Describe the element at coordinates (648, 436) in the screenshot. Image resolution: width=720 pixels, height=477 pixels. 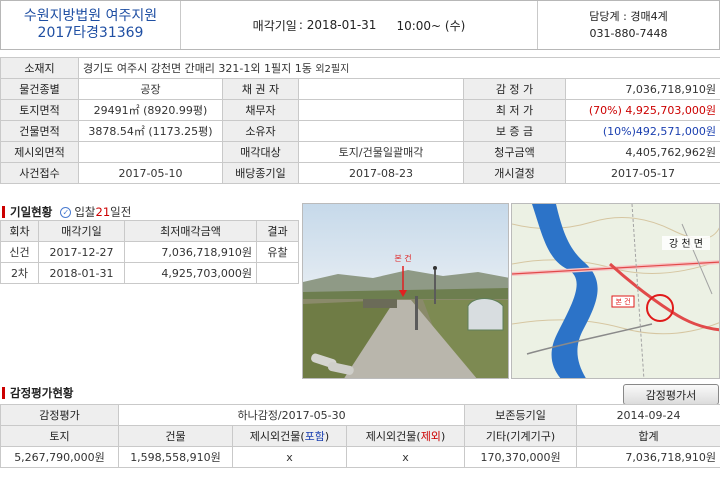
I see `total-header: 합계` at that location.